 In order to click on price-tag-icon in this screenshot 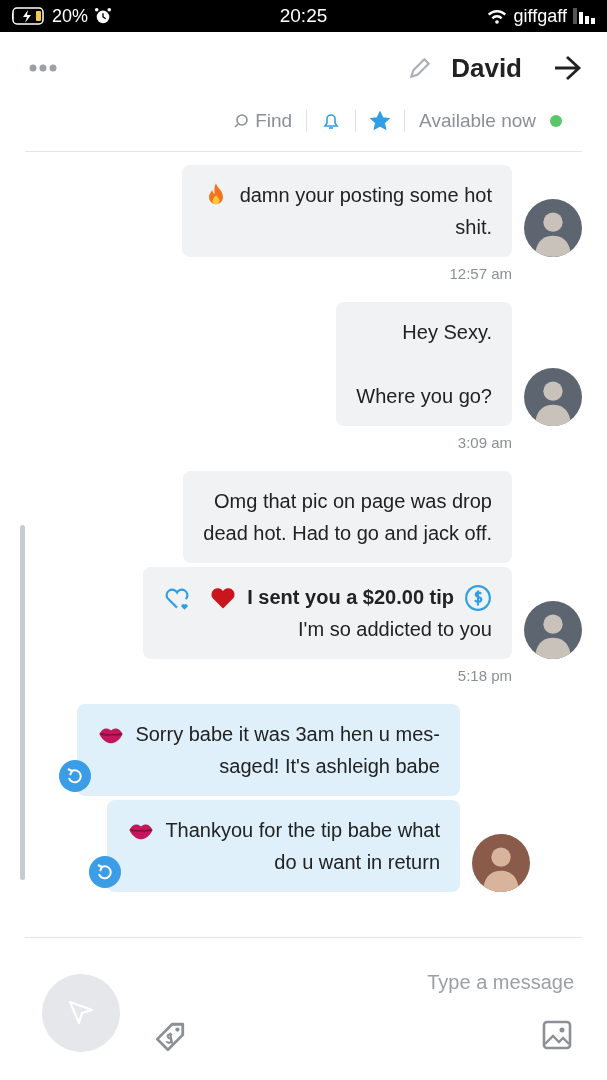, I will do `click(170, 1037)`.